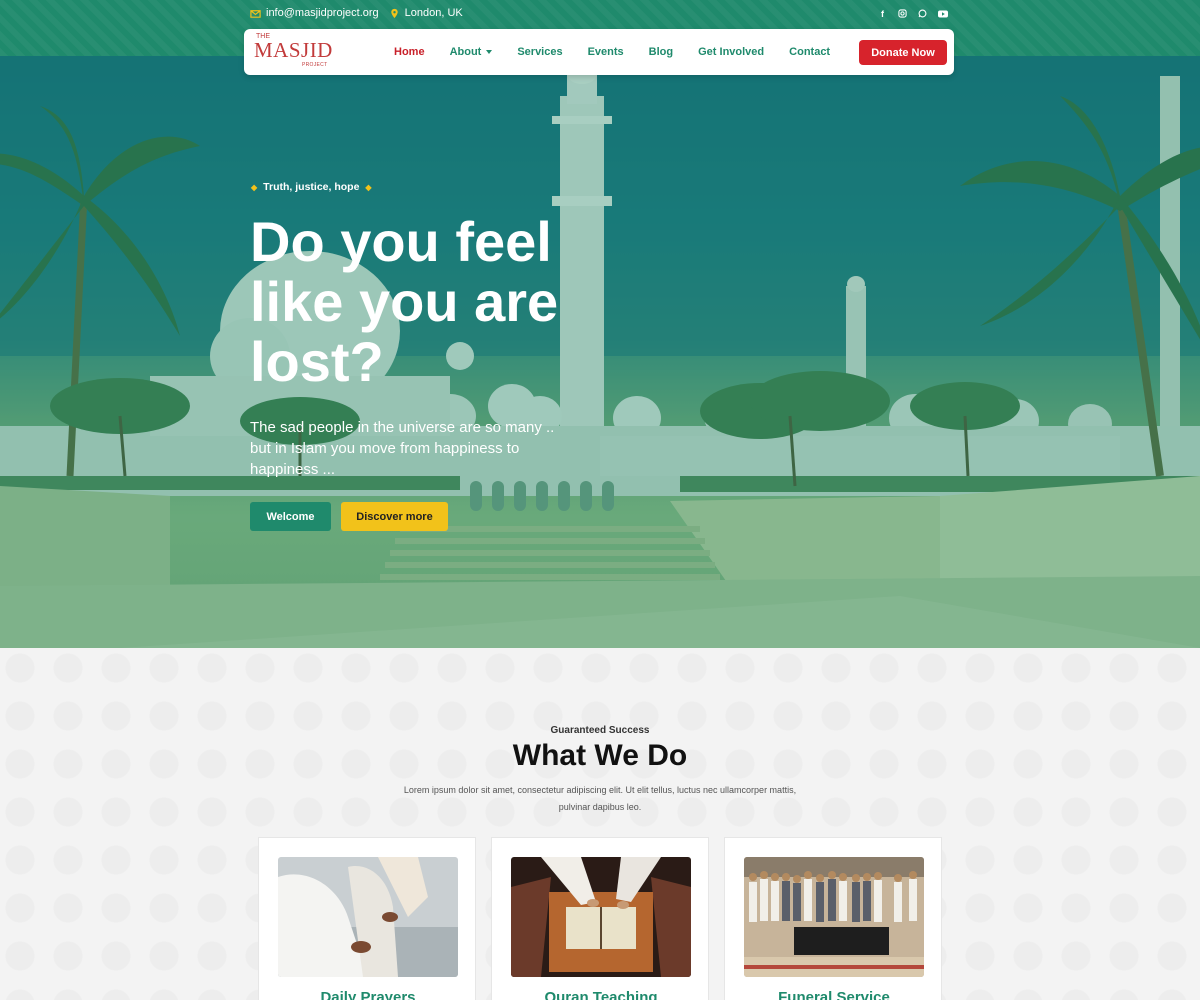 This screenshot has width=1200, height=1000. What do you see at coordinates (368, 994) in the screenshot?
I see `card-title: Daily Prayers` at bounding box center [368, 994].